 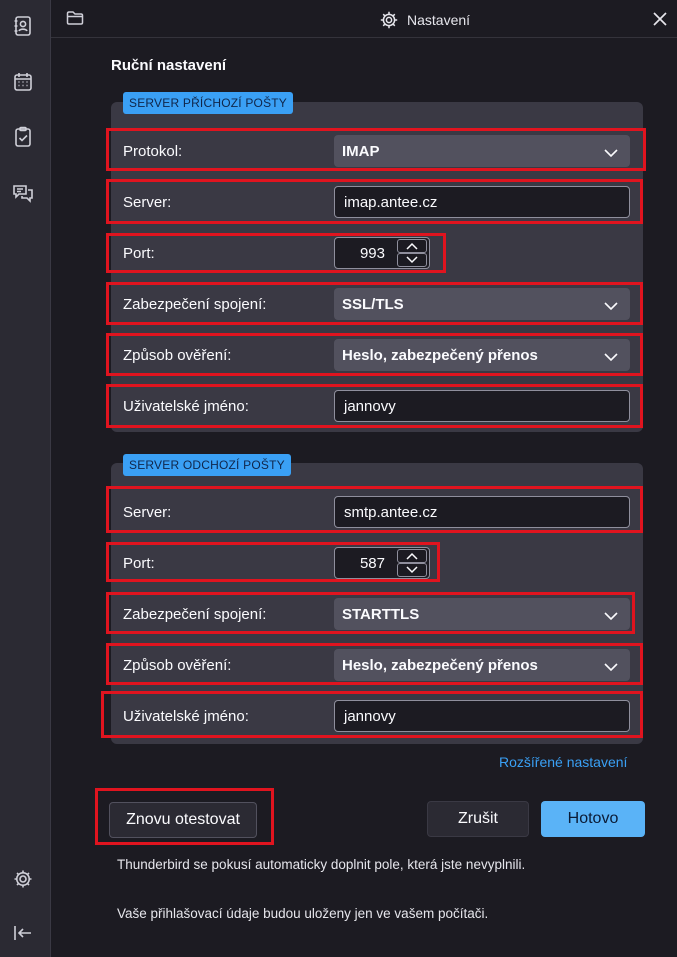 I want to click on outgoing-security-row: Zabezpečení spojení: STARTTLS, so click(x=377, y=614).